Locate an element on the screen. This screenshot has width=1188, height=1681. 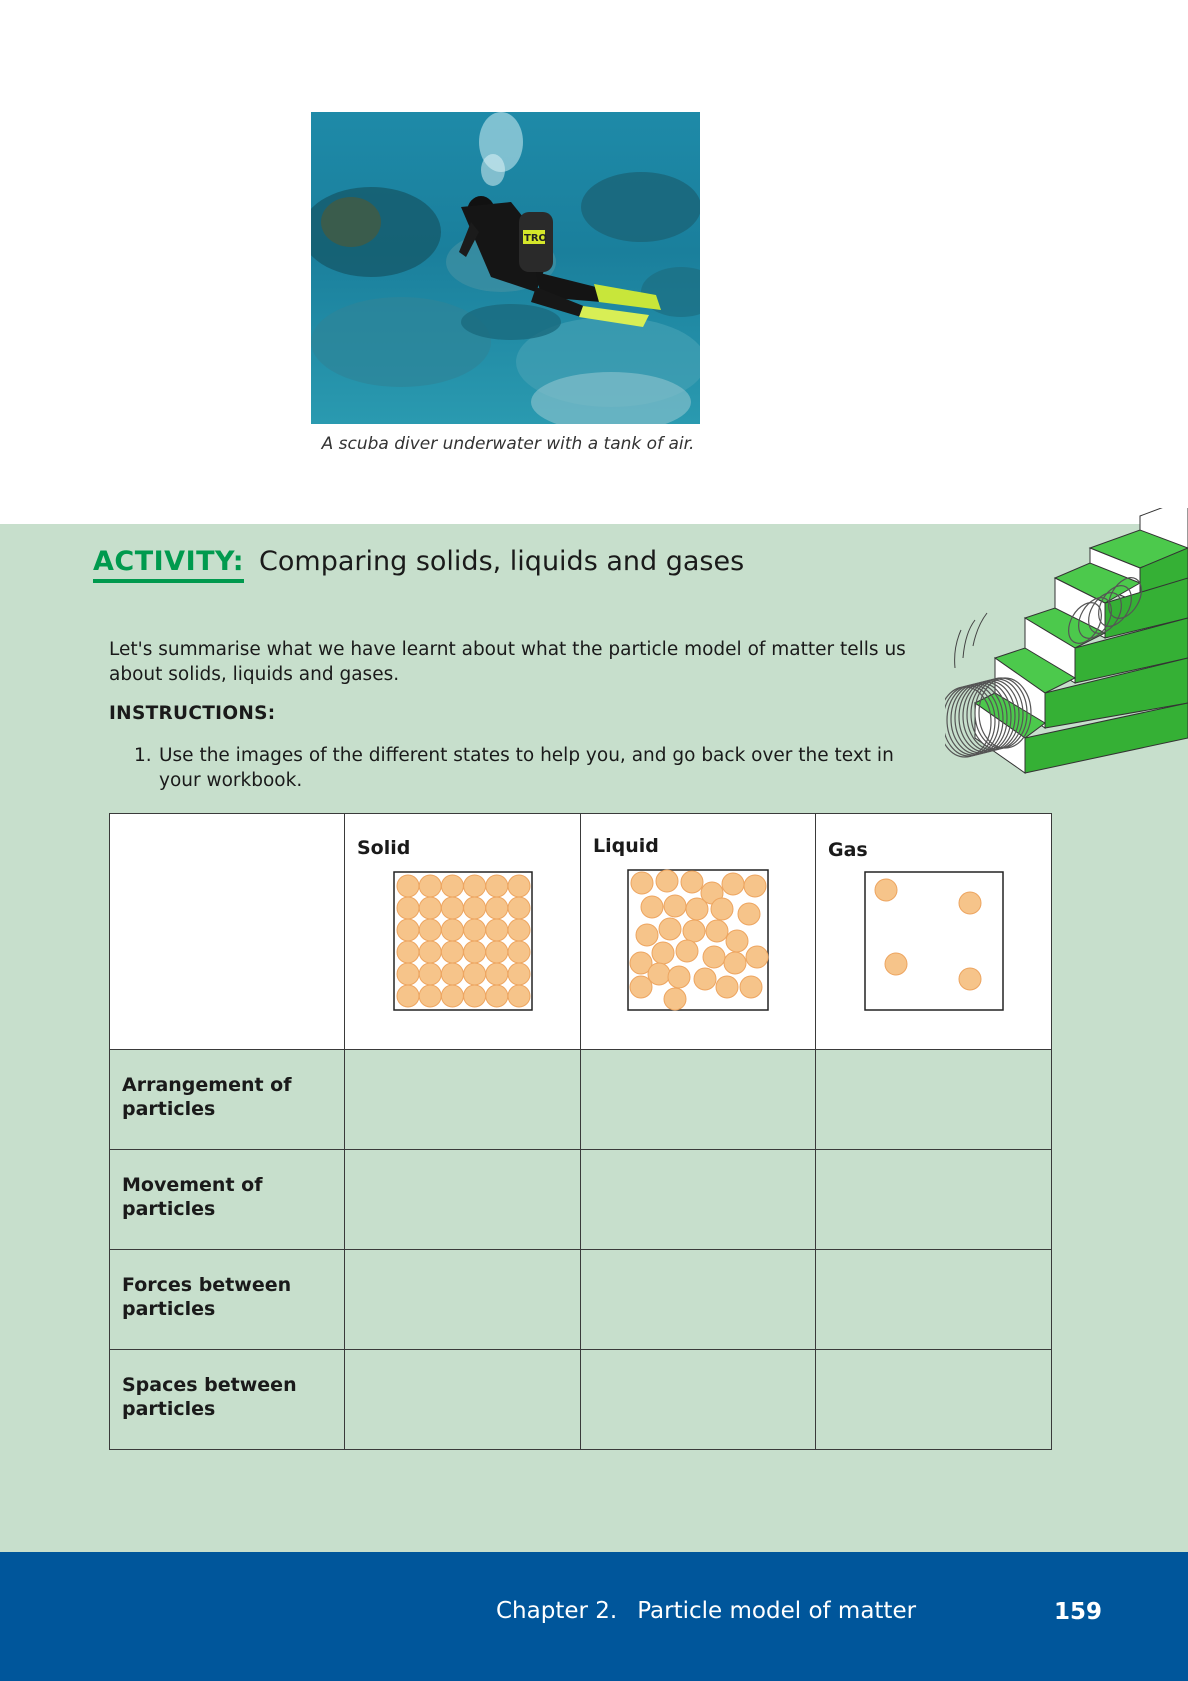
gas-particles-diagram is located at coordinates (933, 941).